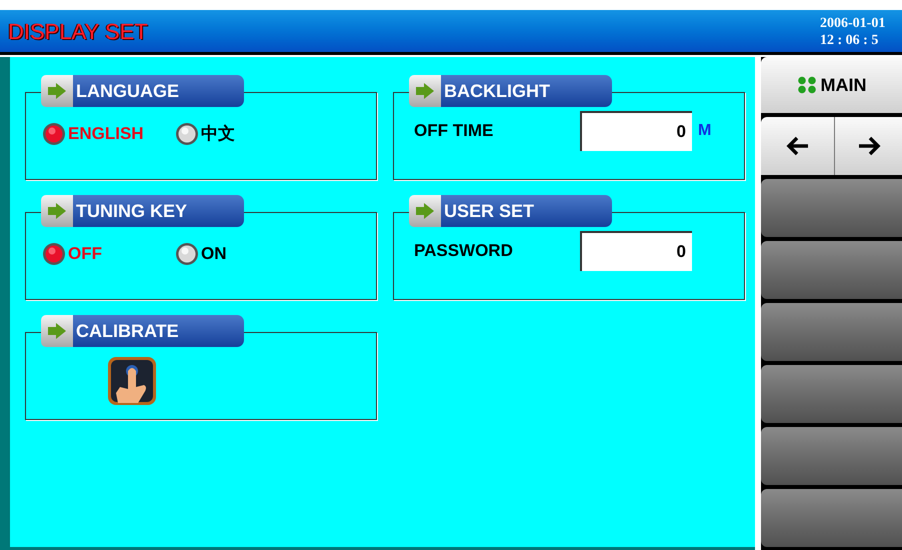 The image size is (902, 550). Describe the element at coordinates (831, 85) in the screenshot. I see `main-button: MAIN` at that location.